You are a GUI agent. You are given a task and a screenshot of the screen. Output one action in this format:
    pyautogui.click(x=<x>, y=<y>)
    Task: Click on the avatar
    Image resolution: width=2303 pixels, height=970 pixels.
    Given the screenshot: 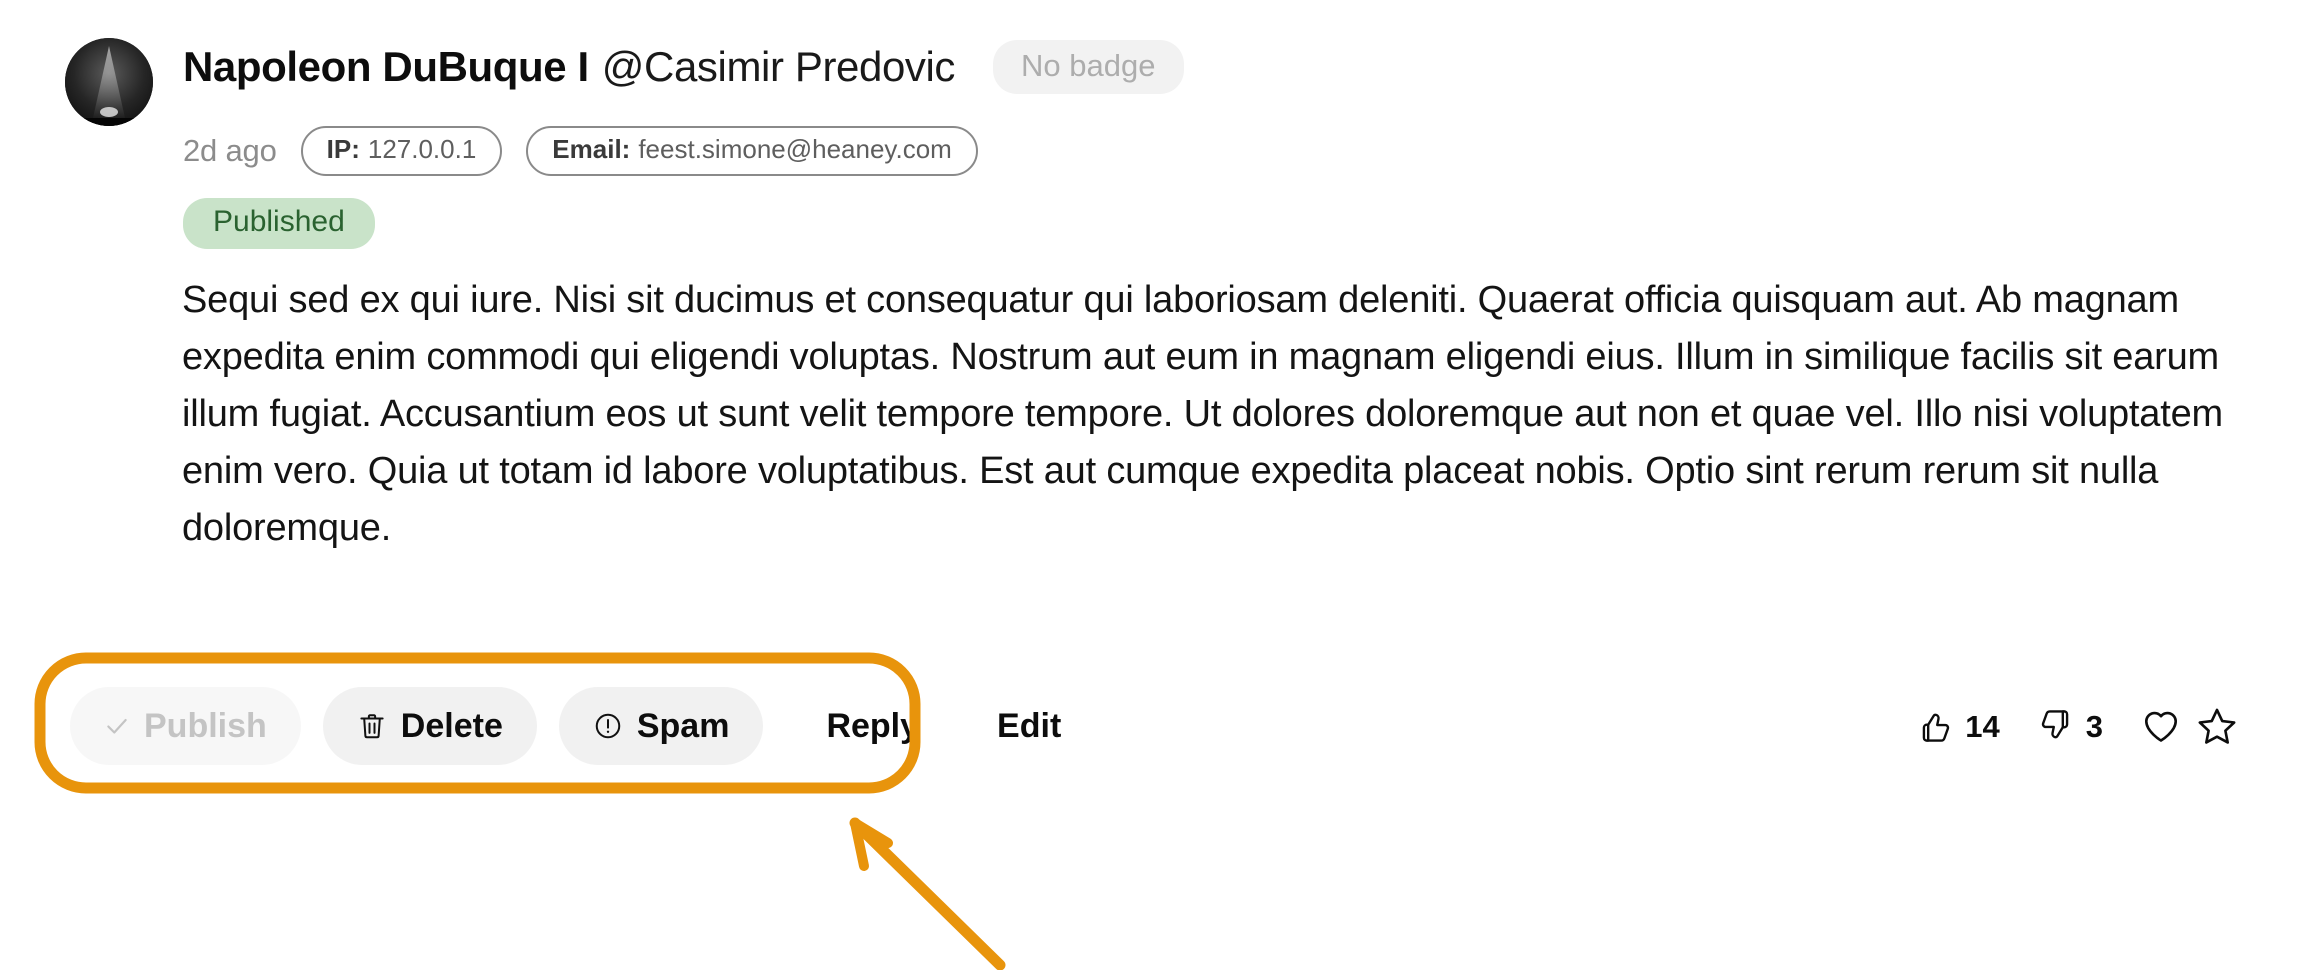 What is the action you would take?
    pyautogui.click(x=109, y=82)
    